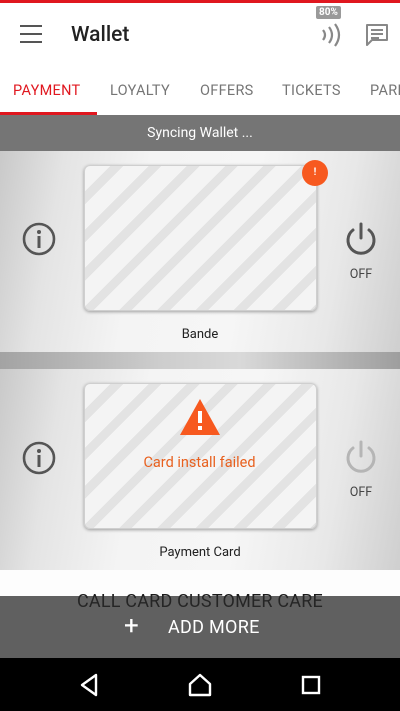  Describe the element at coordinates (46, 90) in the screenshot. I see `tab-payment: PAYMENT` at that location.